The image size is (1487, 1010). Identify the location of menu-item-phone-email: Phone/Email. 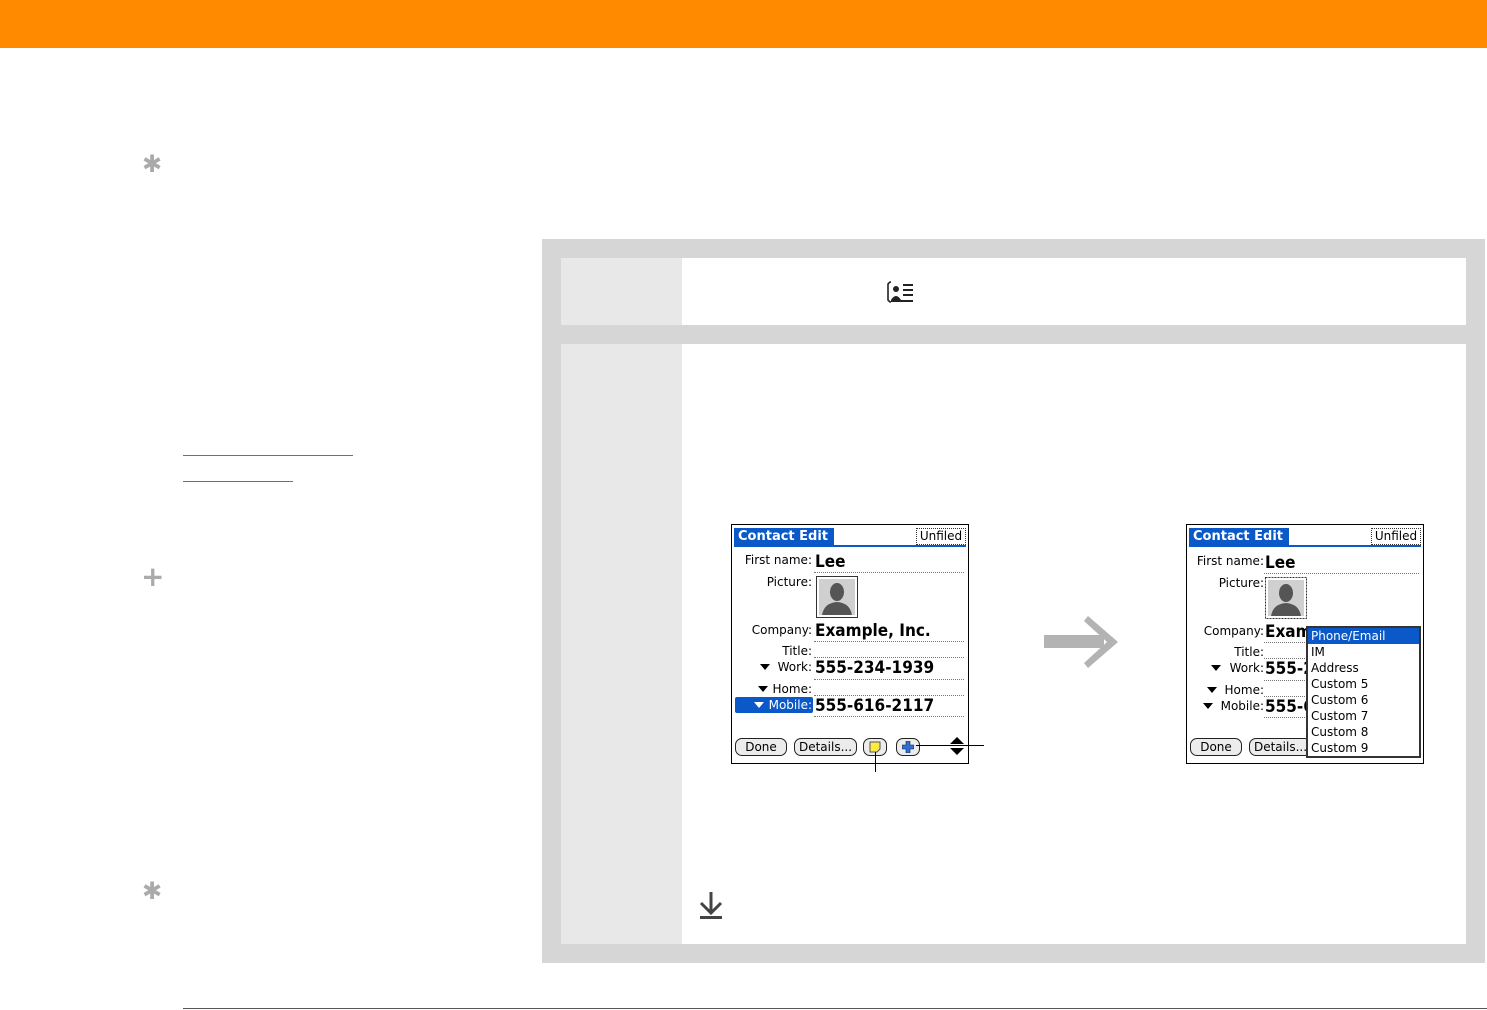
(1363, 636).